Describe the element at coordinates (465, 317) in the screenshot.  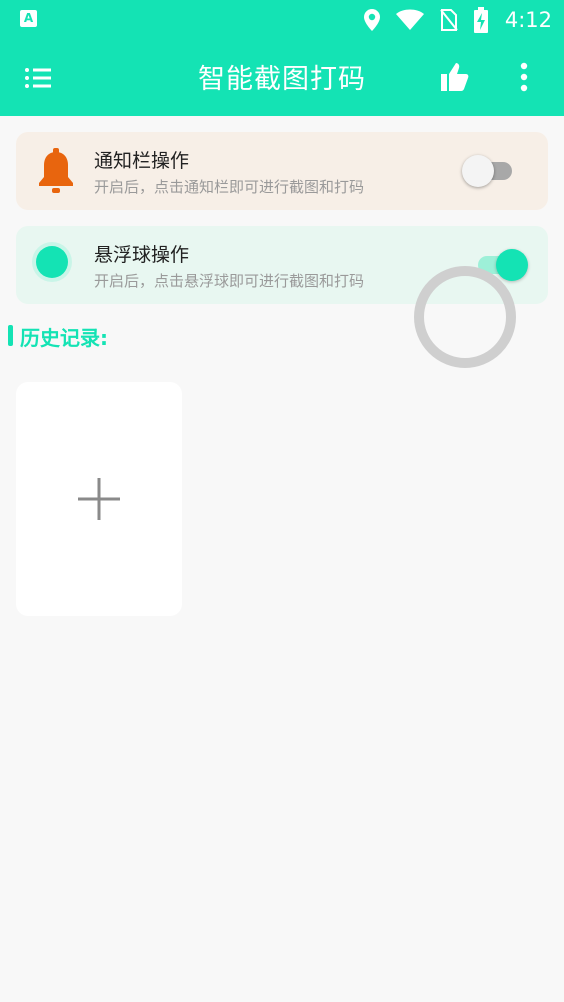
I see `floating-ball-overlay` at that location.